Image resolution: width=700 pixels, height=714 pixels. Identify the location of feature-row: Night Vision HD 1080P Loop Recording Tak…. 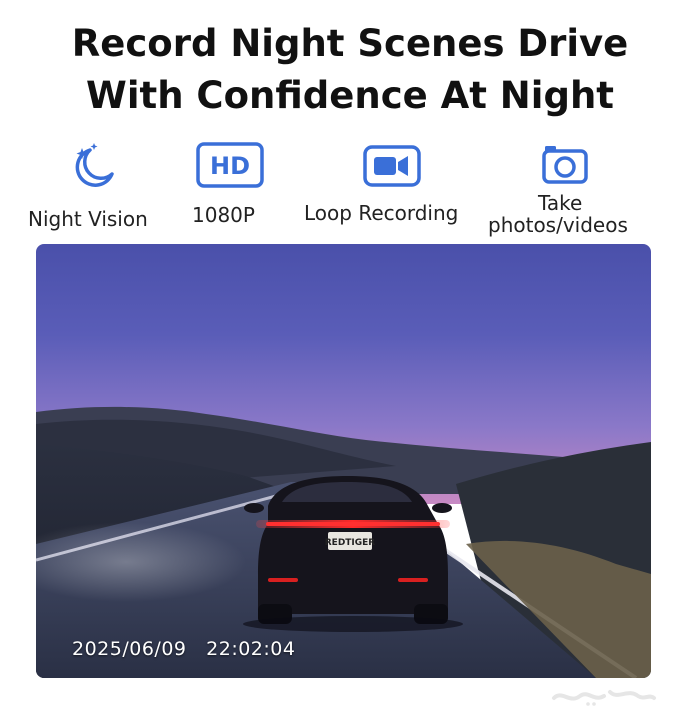
(350, 190).